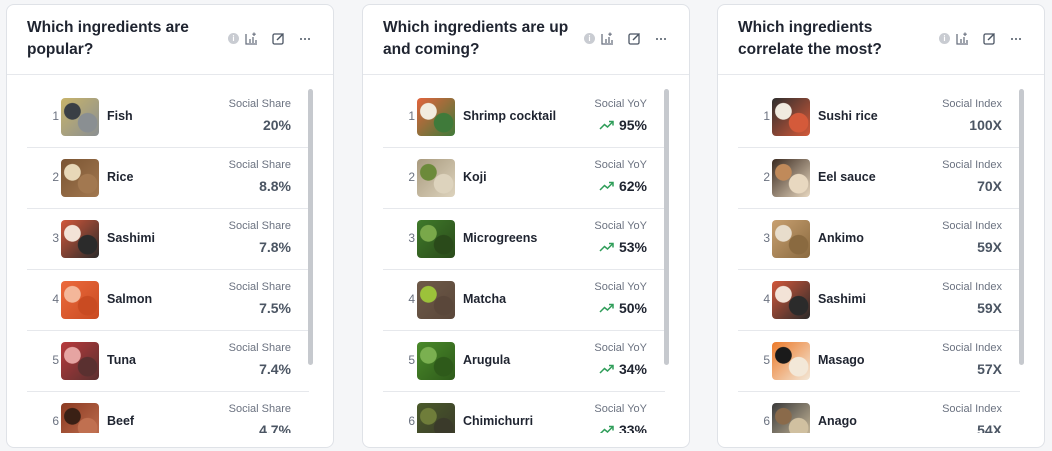  I want to click on ingredient-row: 1 Shrimp cocktail Social YoY 95%, so click(524, 117).